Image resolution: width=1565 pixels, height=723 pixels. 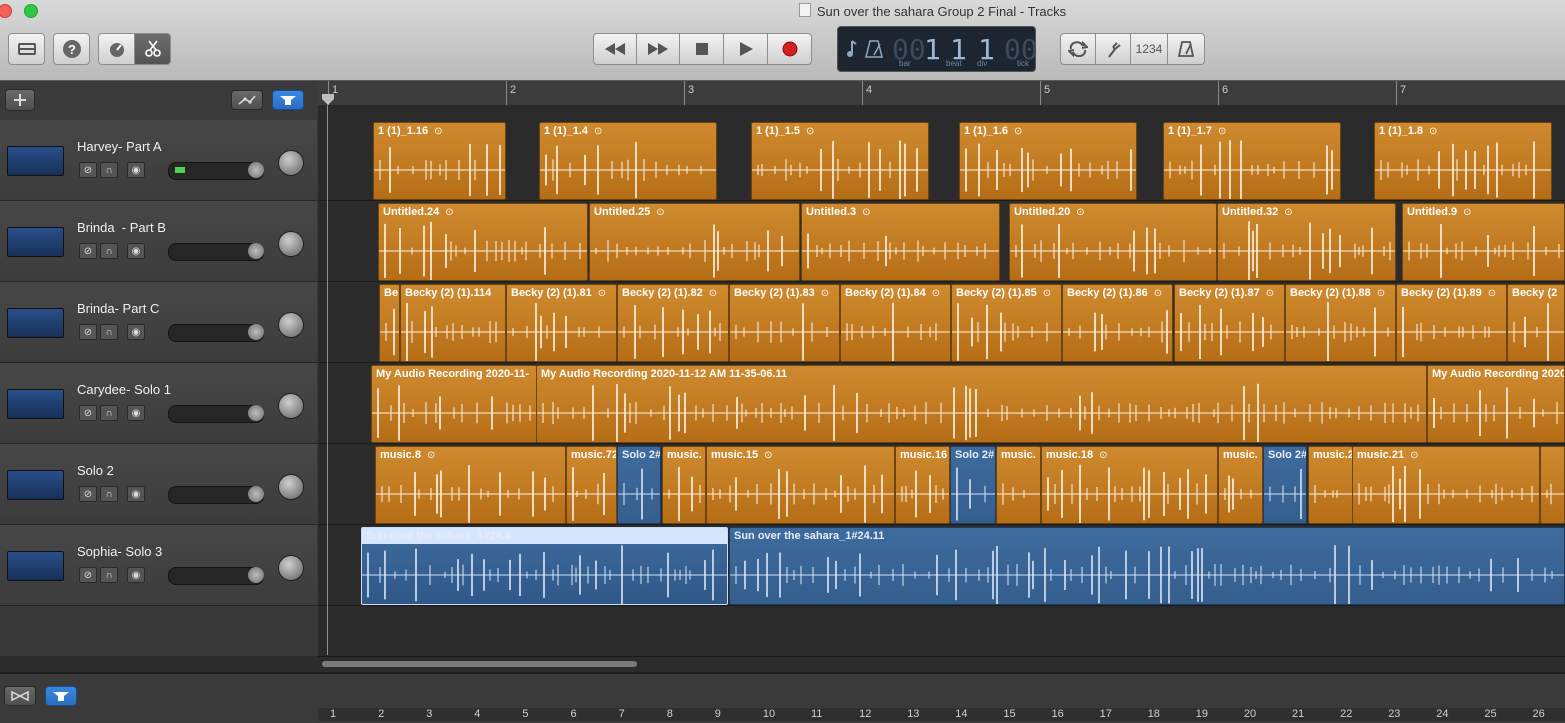 I want to click on bar-ruler: 1 2 3 4 5 6 7, so click(x=941, y=93).